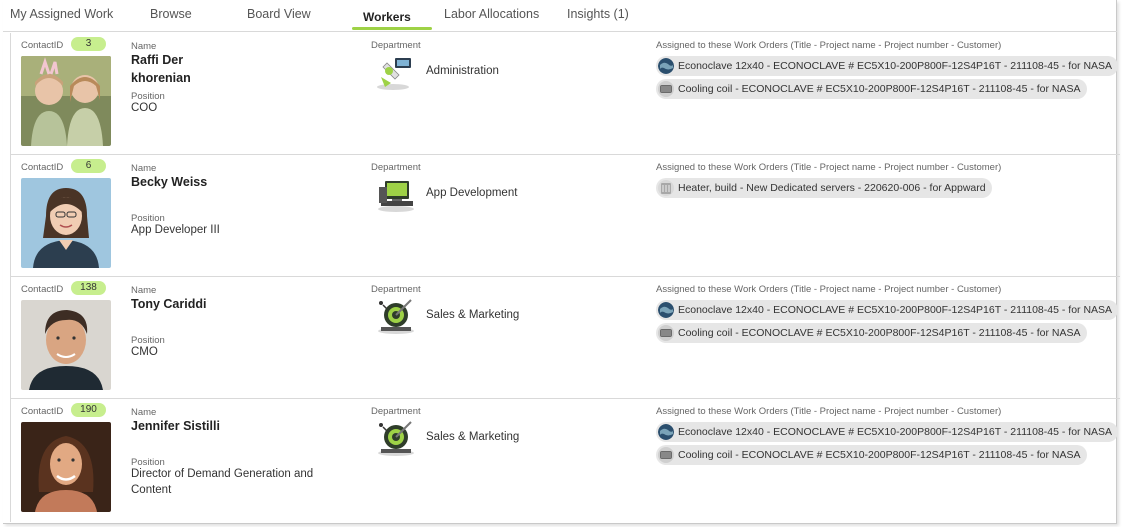 The height and width of the screenshot is (527, 1123). What do you see at coordinates (88, 410) in the screenshot?
I see `contact-id-badge: 190` at bounding box center [88, 410].